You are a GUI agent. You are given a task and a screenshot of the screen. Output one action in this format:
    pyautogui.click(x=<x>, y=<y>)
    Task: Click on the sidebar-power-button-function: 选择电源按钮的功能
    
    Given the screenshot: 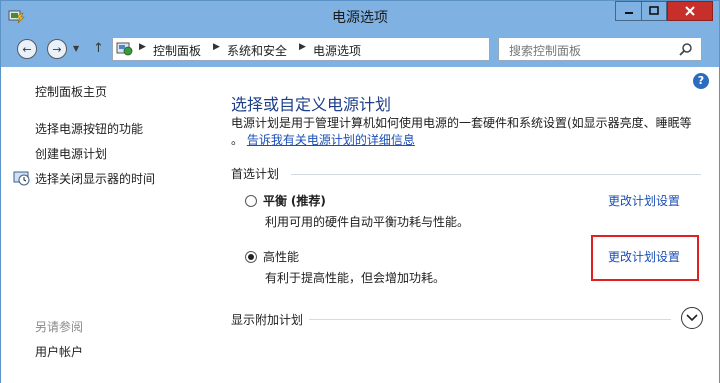 What is the action you would take?
    pyautogui.click(x=89, y=128)
    